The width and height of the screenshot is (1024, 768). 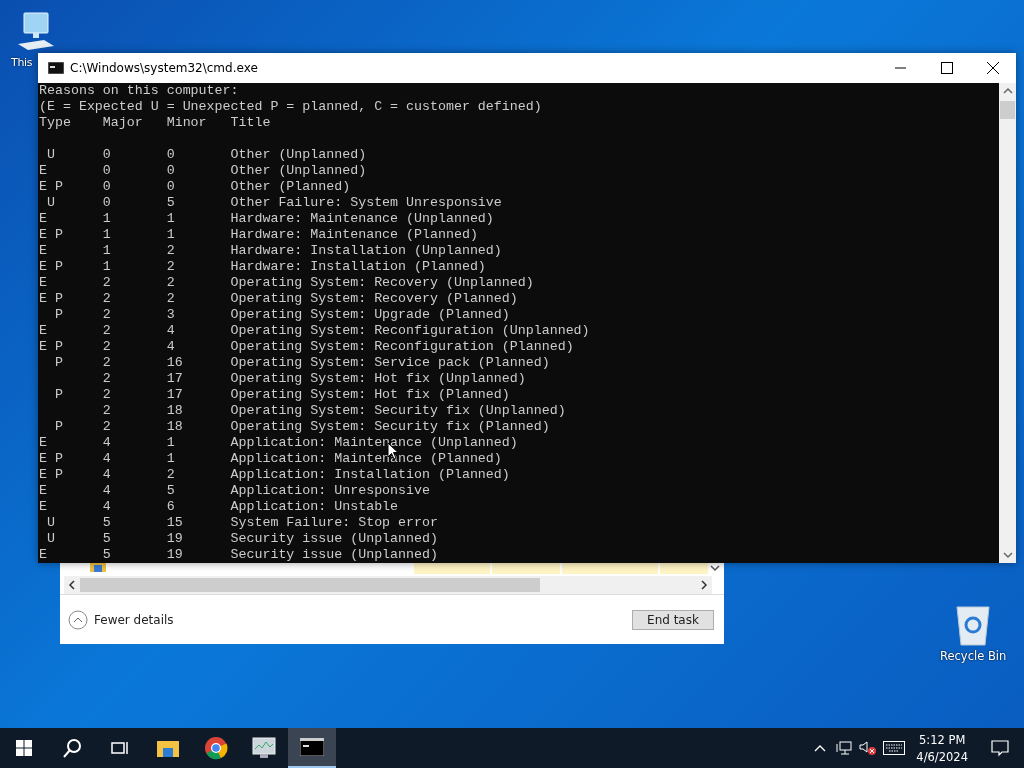 What do you see at coordinates (704, 585) in the screenshot?
I see `scroll-right-icon` at bounding box center [704, 585].